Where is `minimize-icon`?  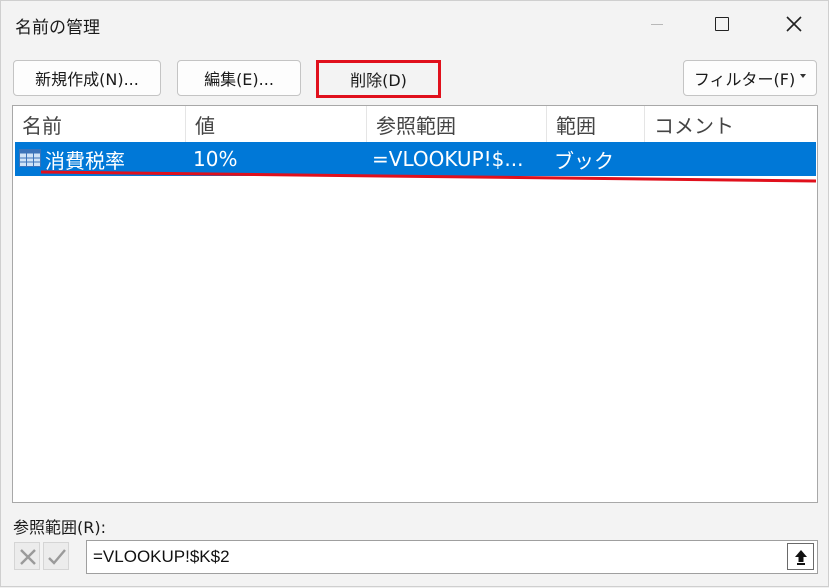
minimize-icon is located at coordinates (657, 24).